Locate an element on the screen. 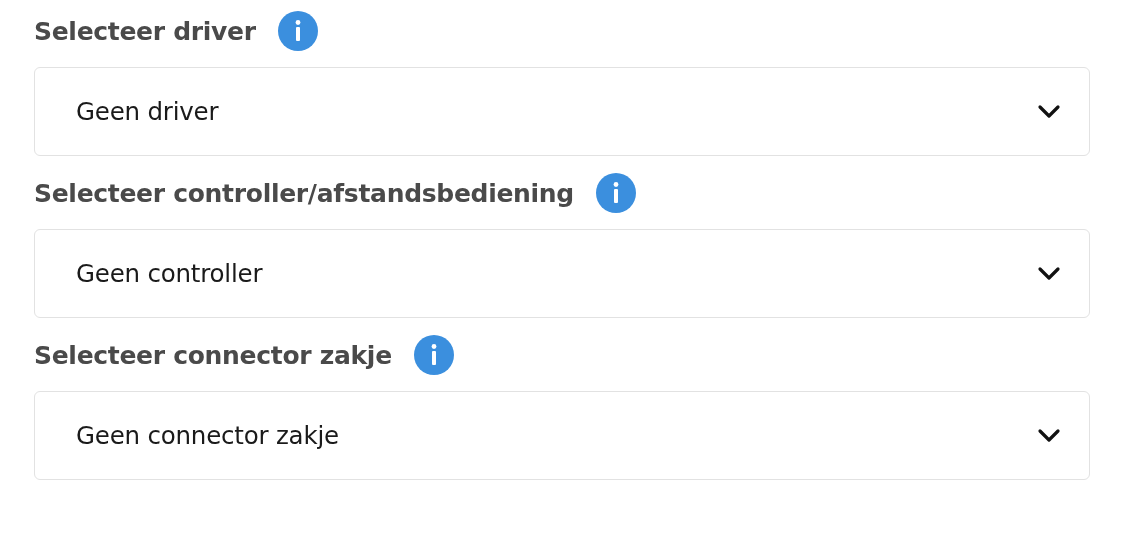 The height and width of the screenshot is (544, 1128). field-label: Selecteer controller/afstandsbediening is located at coordinates (304, 193).